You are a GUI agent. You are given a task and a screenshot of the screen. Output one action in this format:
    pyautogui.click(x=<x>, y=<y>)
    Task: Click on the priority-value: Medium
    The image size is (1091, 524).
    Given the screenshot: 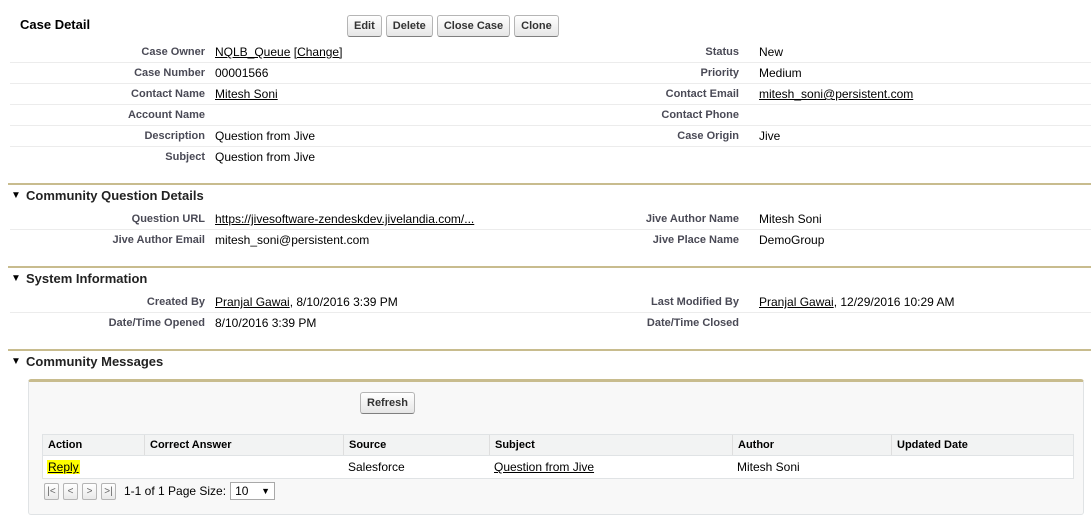 What is the action you would take?
    pyautogui.click(x=780, y=73)
    